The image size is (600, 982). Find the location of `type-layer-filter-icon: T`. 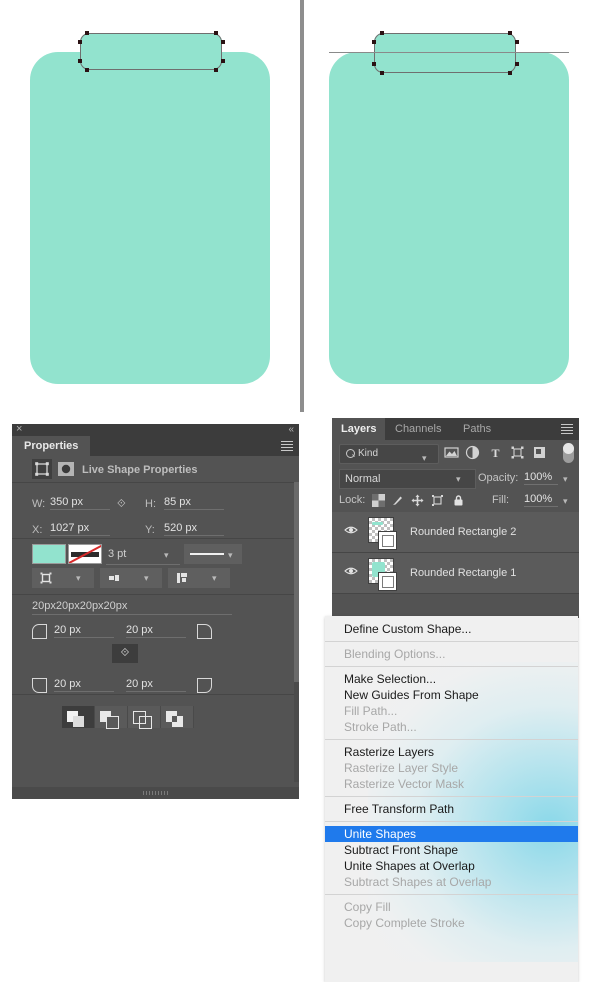

type-layer-filter-icon: T is located at coordinates (495, 452).